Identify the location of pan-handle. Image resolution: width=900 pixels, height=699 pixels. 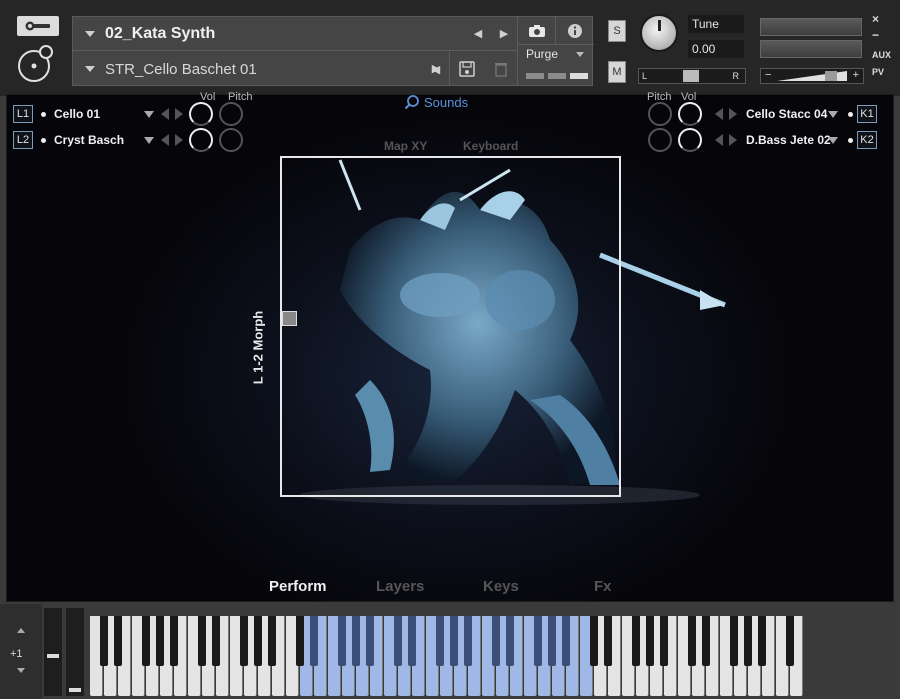
(691, 76).